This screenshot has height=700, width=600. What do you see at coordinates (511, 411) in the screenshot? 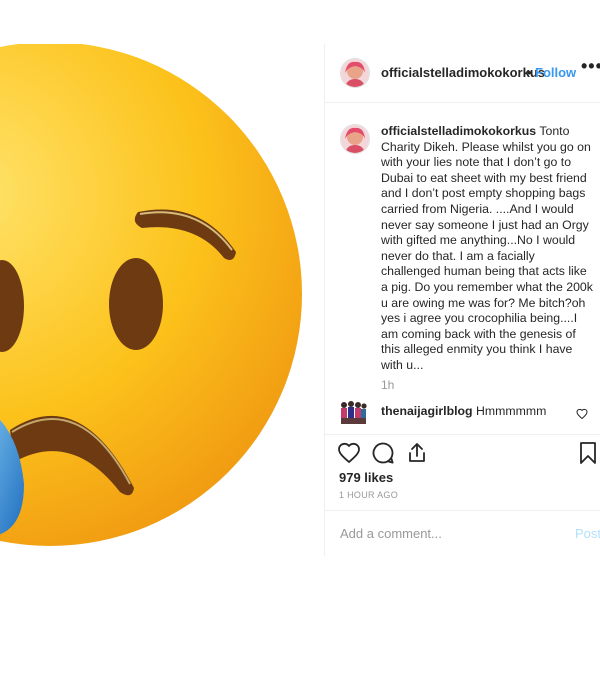
I see `comment-body: Hmmmmmm` at bounding box center [511, 411].